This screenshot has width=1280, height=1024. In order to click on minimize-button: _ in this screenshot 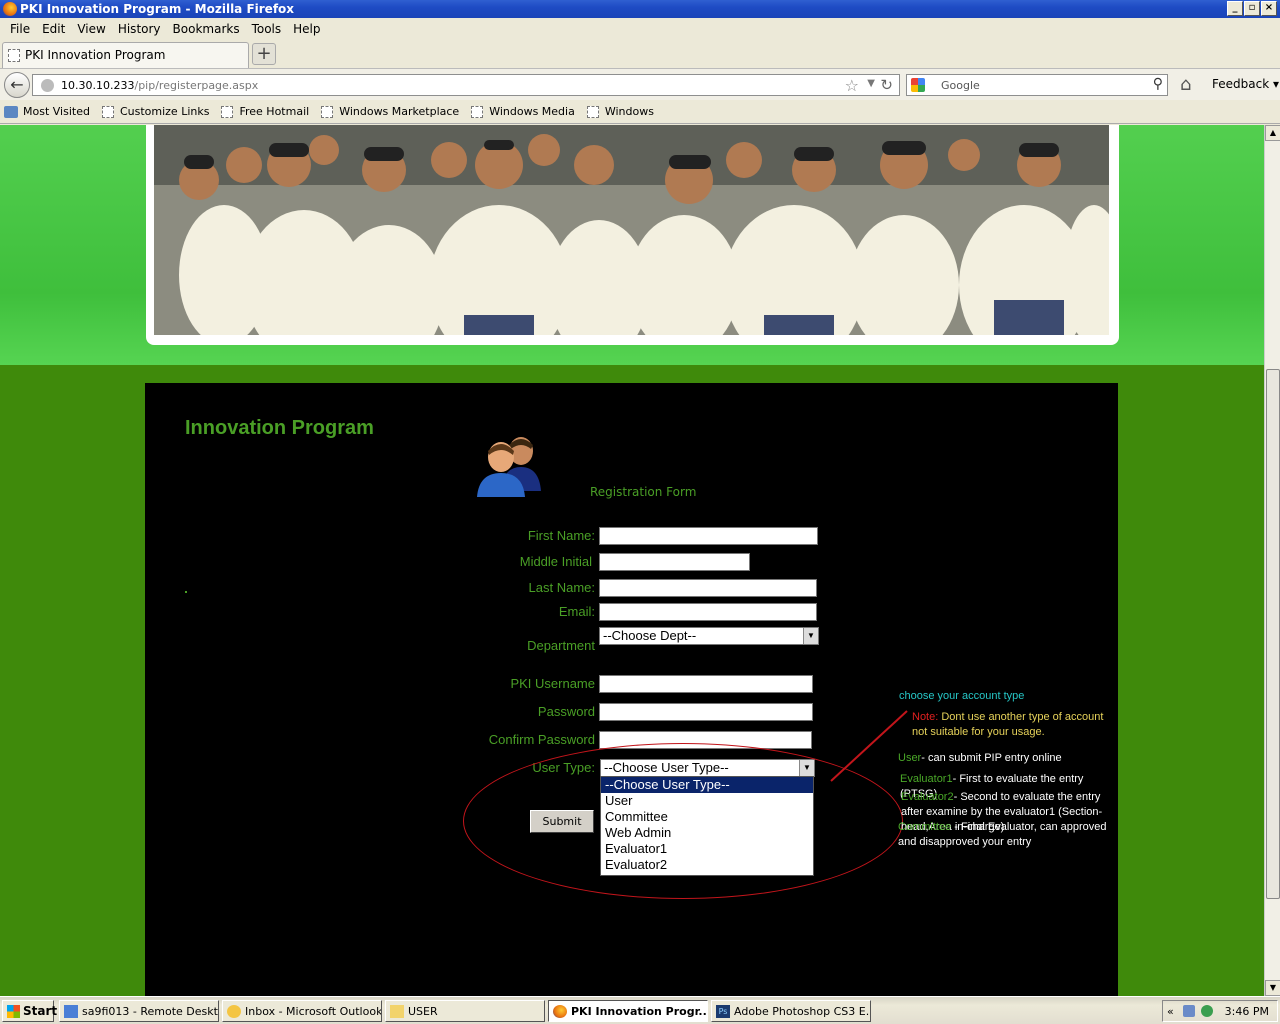, I will do `click(1235, 8)`.